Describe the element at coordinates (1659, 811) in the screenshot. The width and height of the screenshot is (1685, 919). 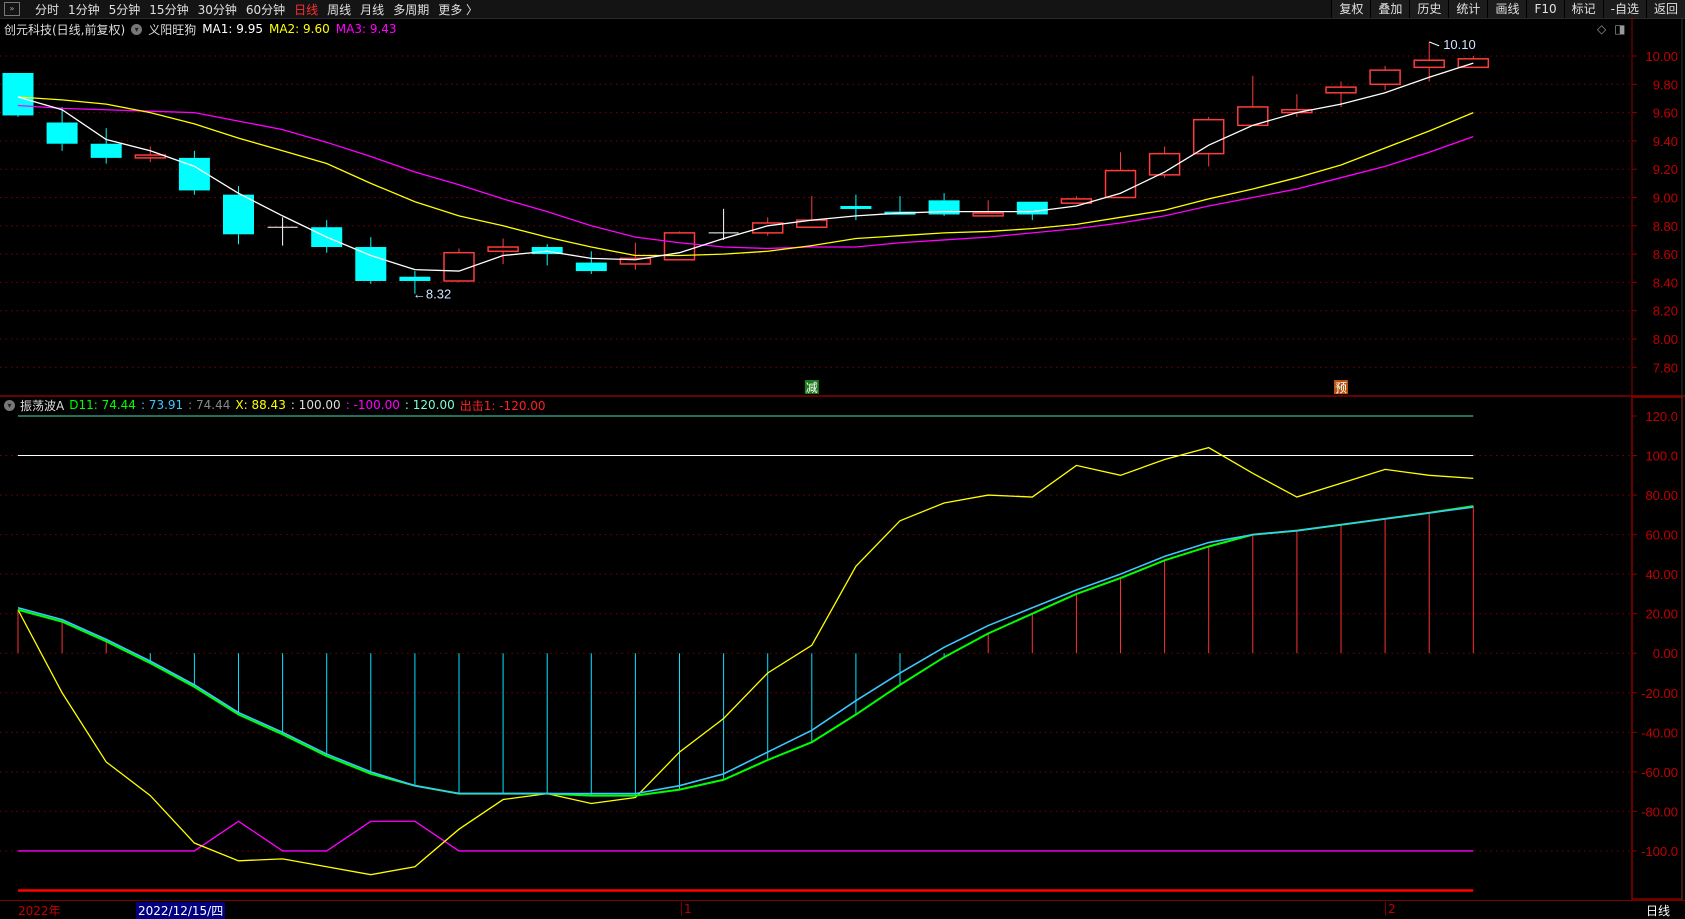
I see `indicator-tick-label: -80.00` at that location.